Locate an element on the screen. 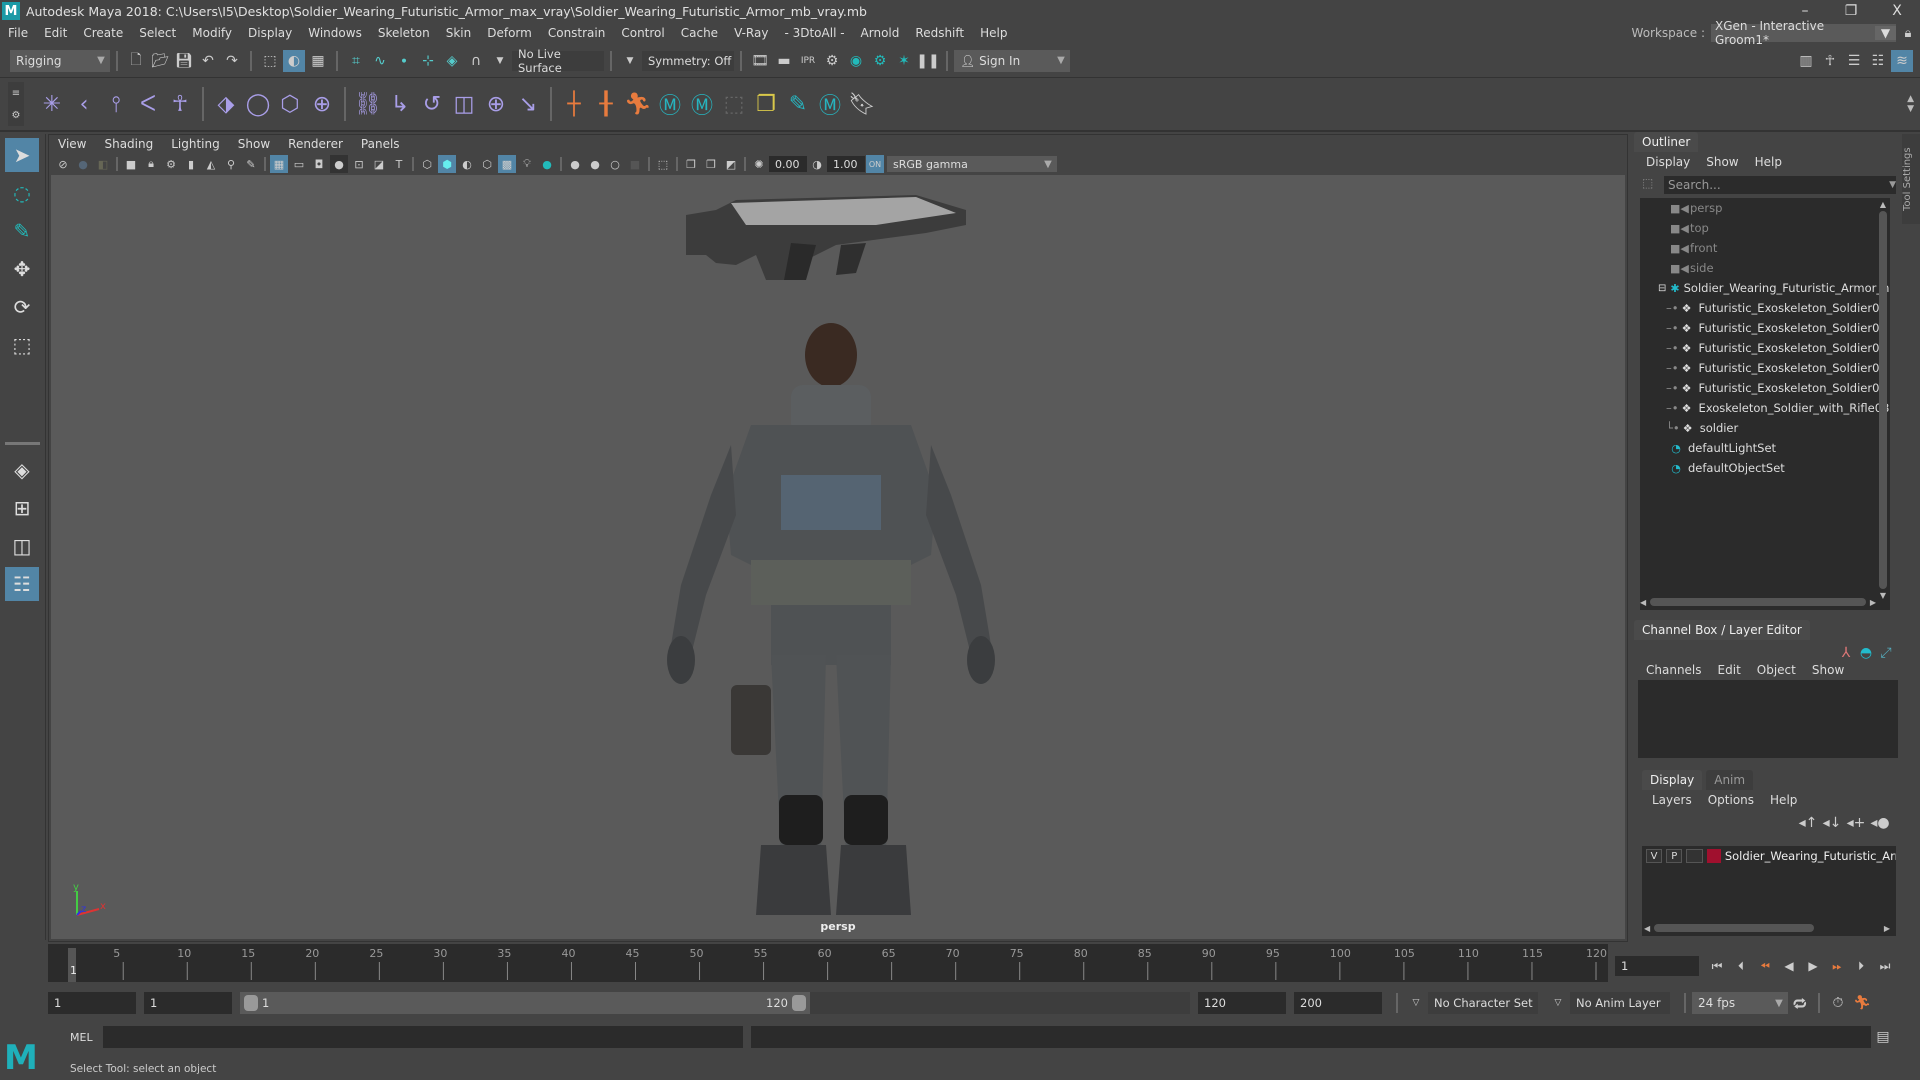  move-layer-down-icon: ◂↓ is located at coordinates (1832, 823).